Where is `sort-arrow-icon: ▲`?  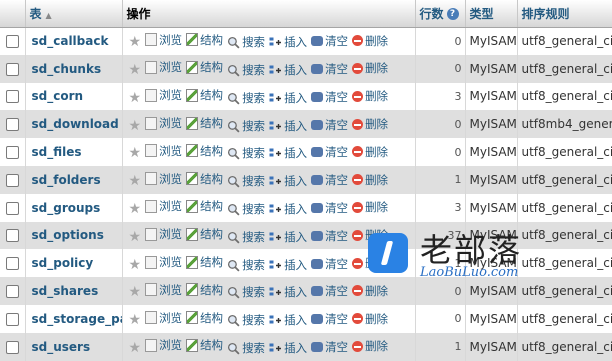
sort-arrow-icon: ▲ is located at coordinates (49, 15).